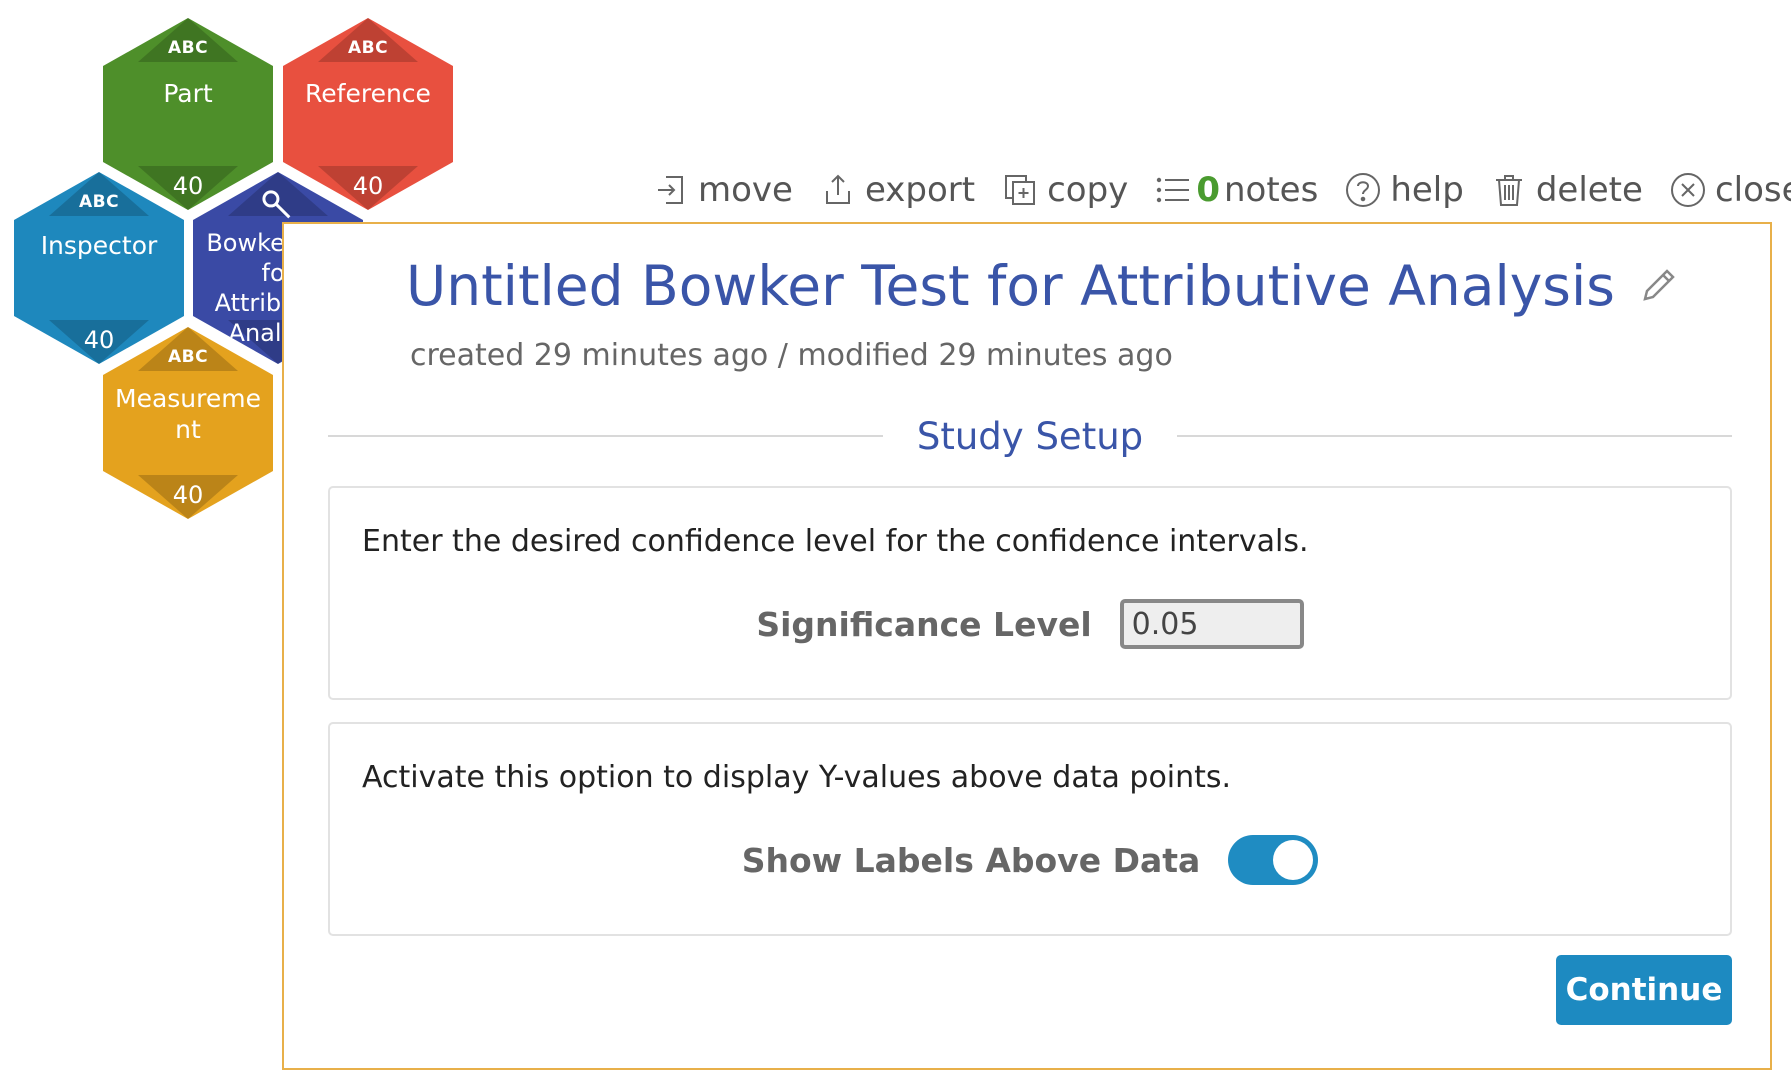  What do you see at coordinates (670, 190) in the screenshot?
I see `move-icon` at bounding box center [670, 190].